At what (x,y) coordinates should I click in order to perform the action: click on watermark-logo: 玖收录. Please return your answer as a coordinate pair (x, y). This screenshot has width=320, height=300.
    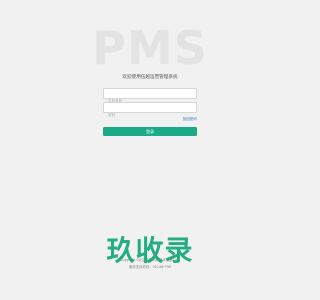
    Looking at the image, I should click on (150, 250).